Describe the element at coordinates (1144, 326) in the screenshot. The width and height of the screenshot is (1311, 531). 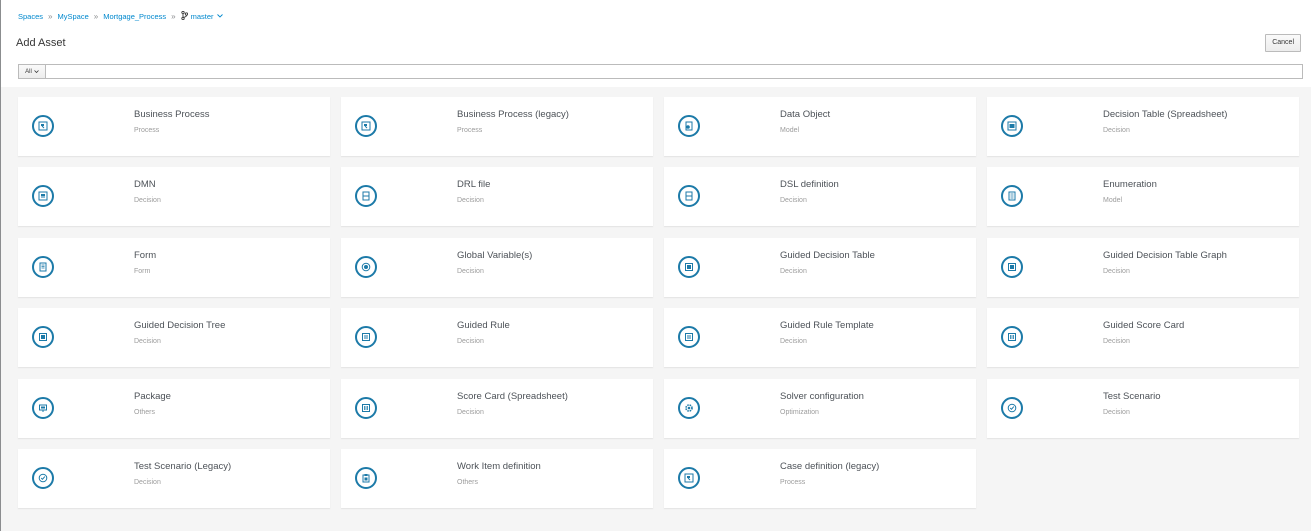
I see `asset-card-title: Guided Score Card` at that location.